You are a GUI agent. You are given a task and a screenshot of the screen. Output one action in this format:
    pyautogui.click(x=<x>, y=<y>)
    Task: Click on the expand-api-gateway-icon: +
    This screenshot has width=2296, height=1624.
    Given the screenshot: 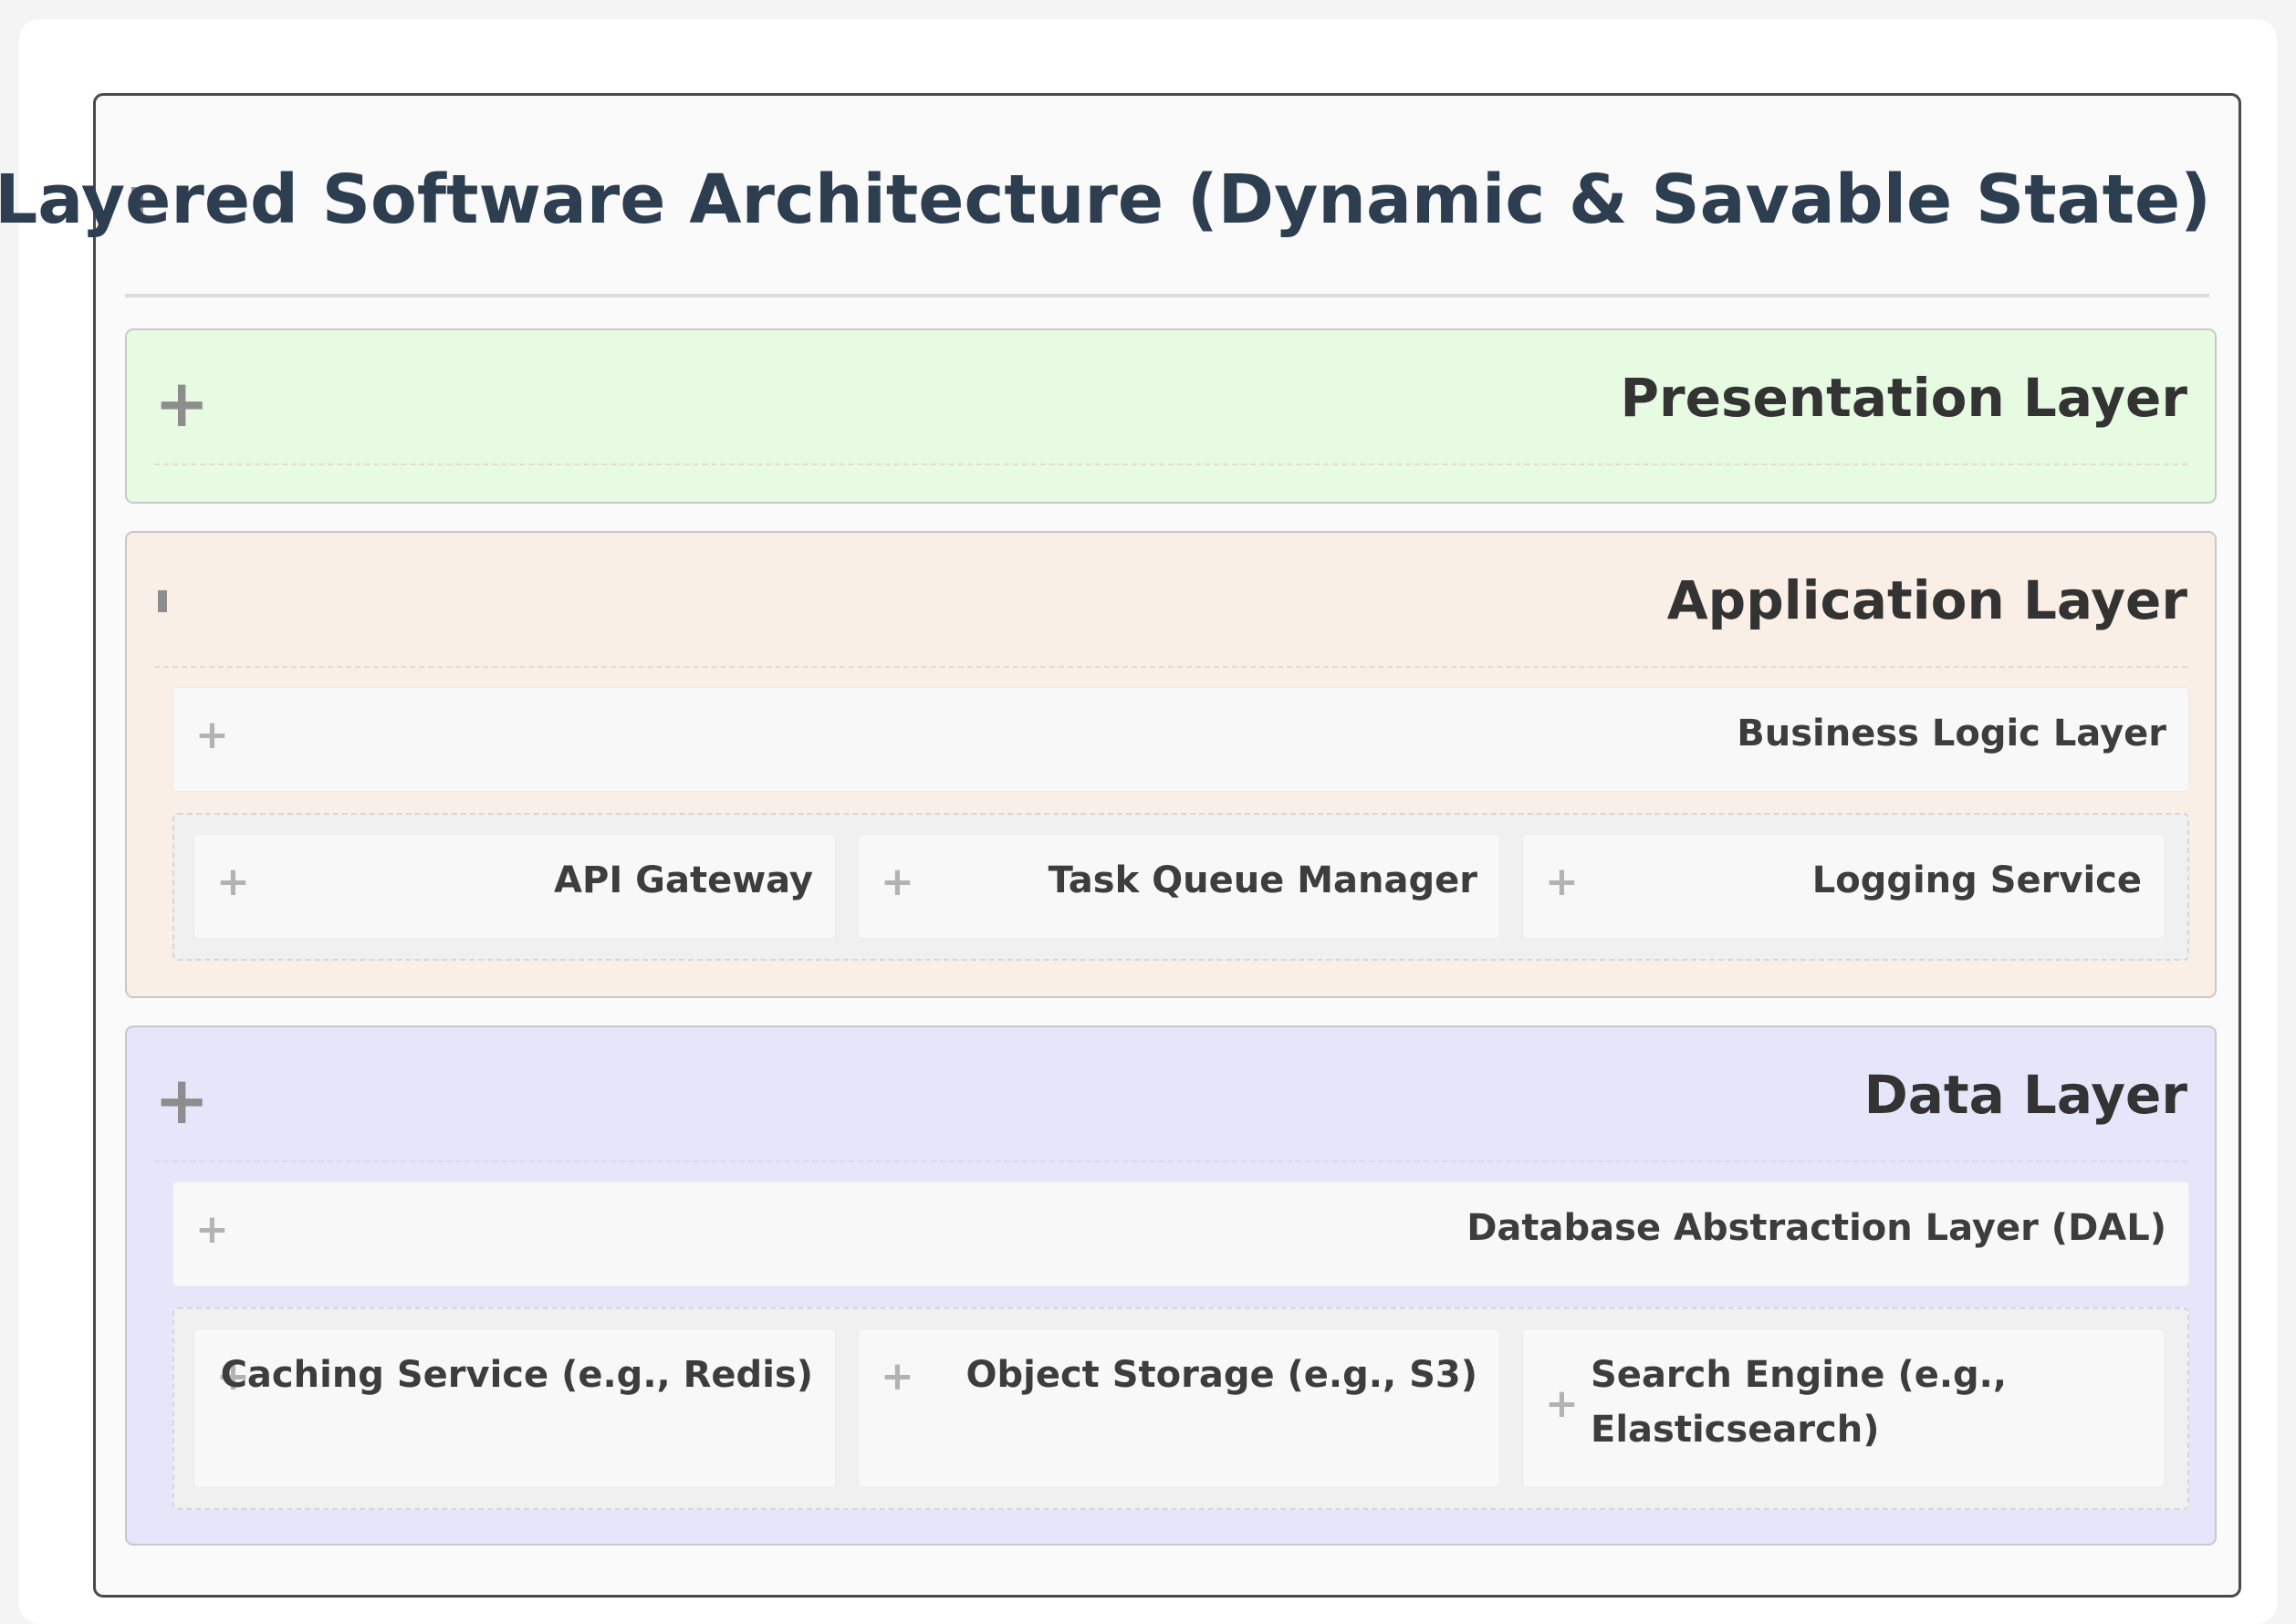 What is the action you would take?
    pyautogui.click(x=233, y=882)
    